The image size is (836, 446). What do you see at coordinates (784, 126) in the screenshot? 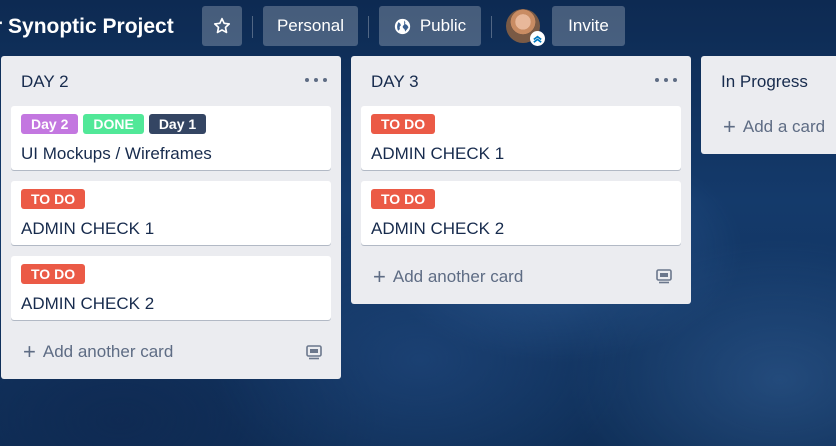
I see `add-card-label: Add a card` at bounding box center [784, 126].